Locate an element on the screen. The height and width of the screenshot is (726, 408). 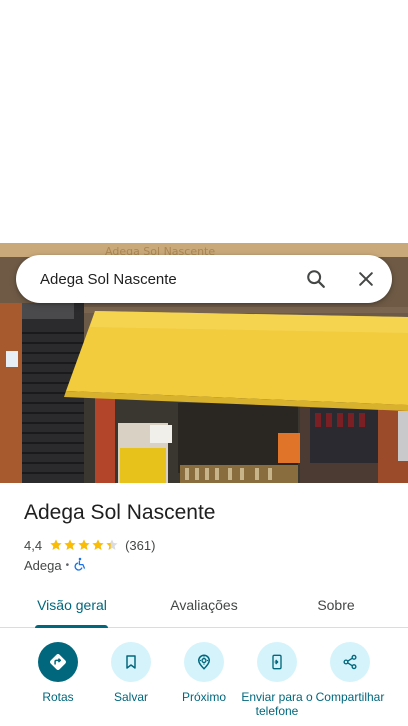
send-to-phone-button: Enviar para o telefone is located at coordinates (277, 680).